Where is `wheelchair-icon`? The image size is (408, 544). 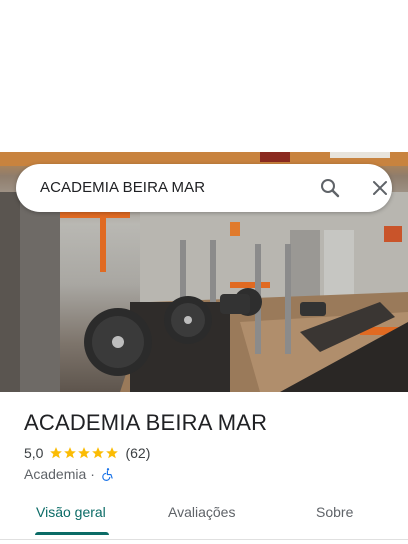
wheelchair-icon is located at coordinates (107, 474).